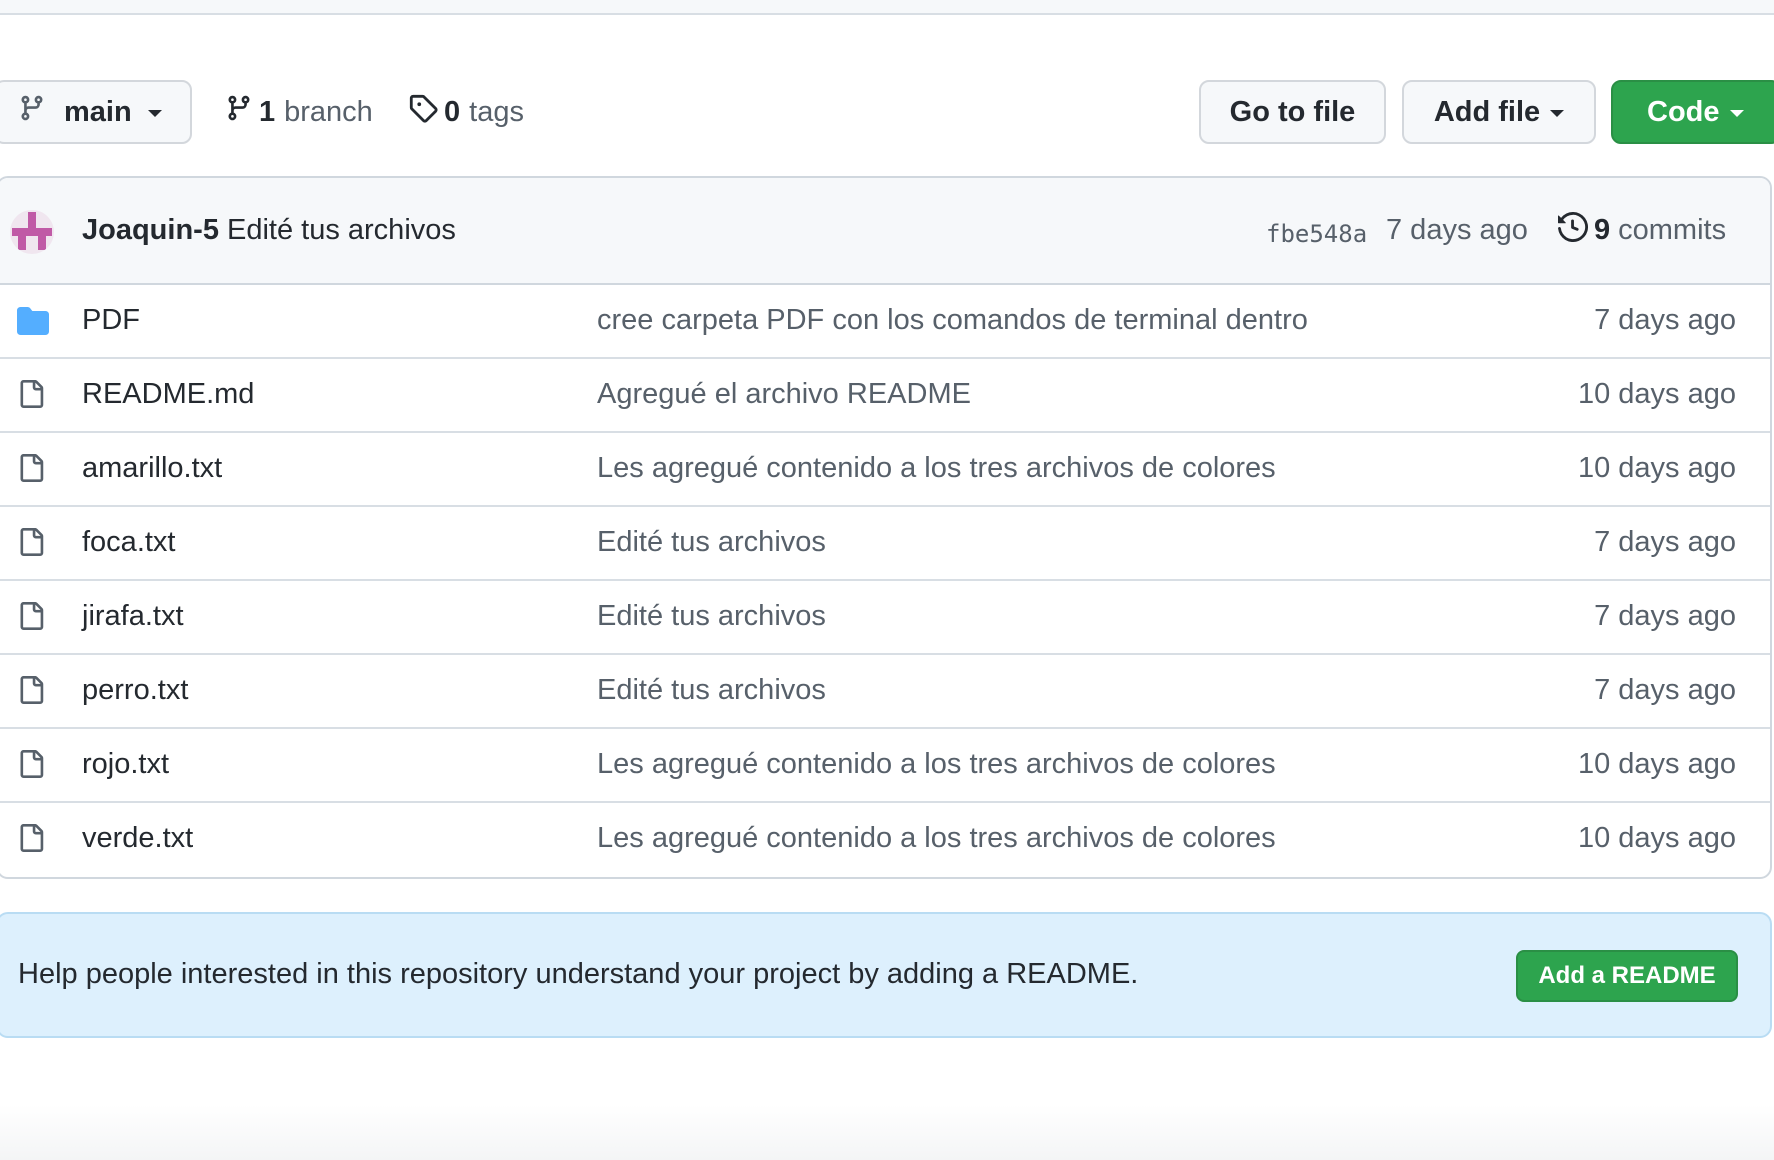 The height and width of the screenshot is (1160, 1774). What do you see at coordinates (133, 616) in the screenshot?
I see `file-name-link: jirafa.txt` at bounding box center [133, 616].